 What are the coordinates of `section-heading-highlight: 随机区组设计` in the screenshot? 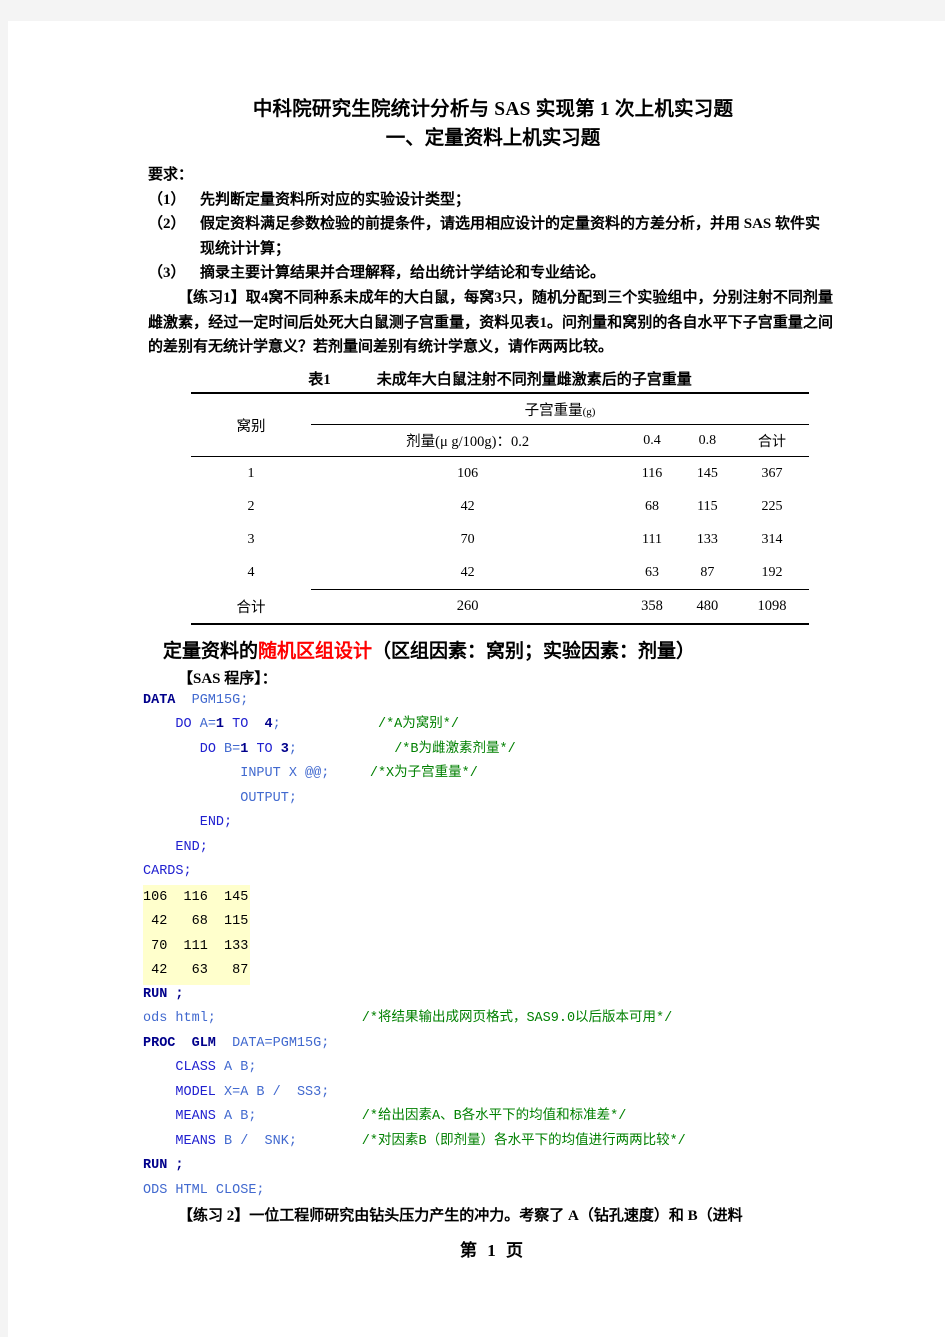 It's located at (315, 652).